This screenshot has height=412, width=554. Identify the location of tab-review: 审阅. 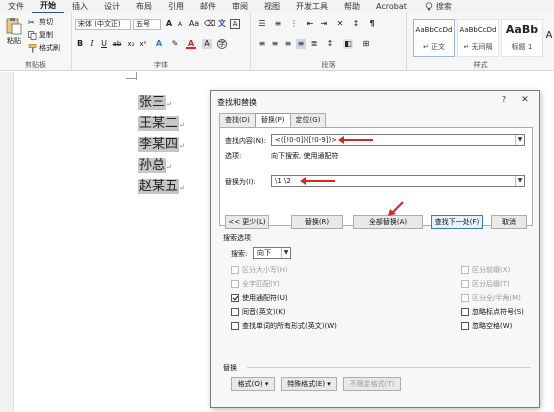
(240, 6).